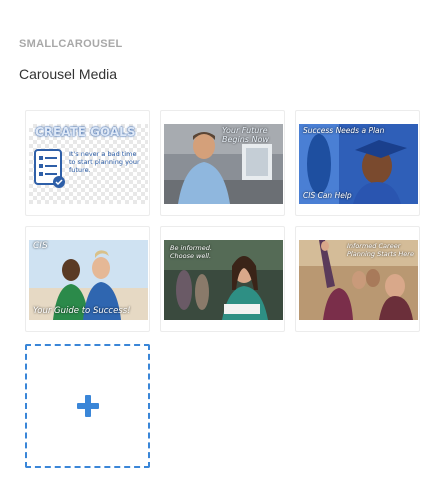 The height and width of the screenshot is (484, 430). I want to click on media-thumbnail: Your Future Begins Now, so click(223, 164).